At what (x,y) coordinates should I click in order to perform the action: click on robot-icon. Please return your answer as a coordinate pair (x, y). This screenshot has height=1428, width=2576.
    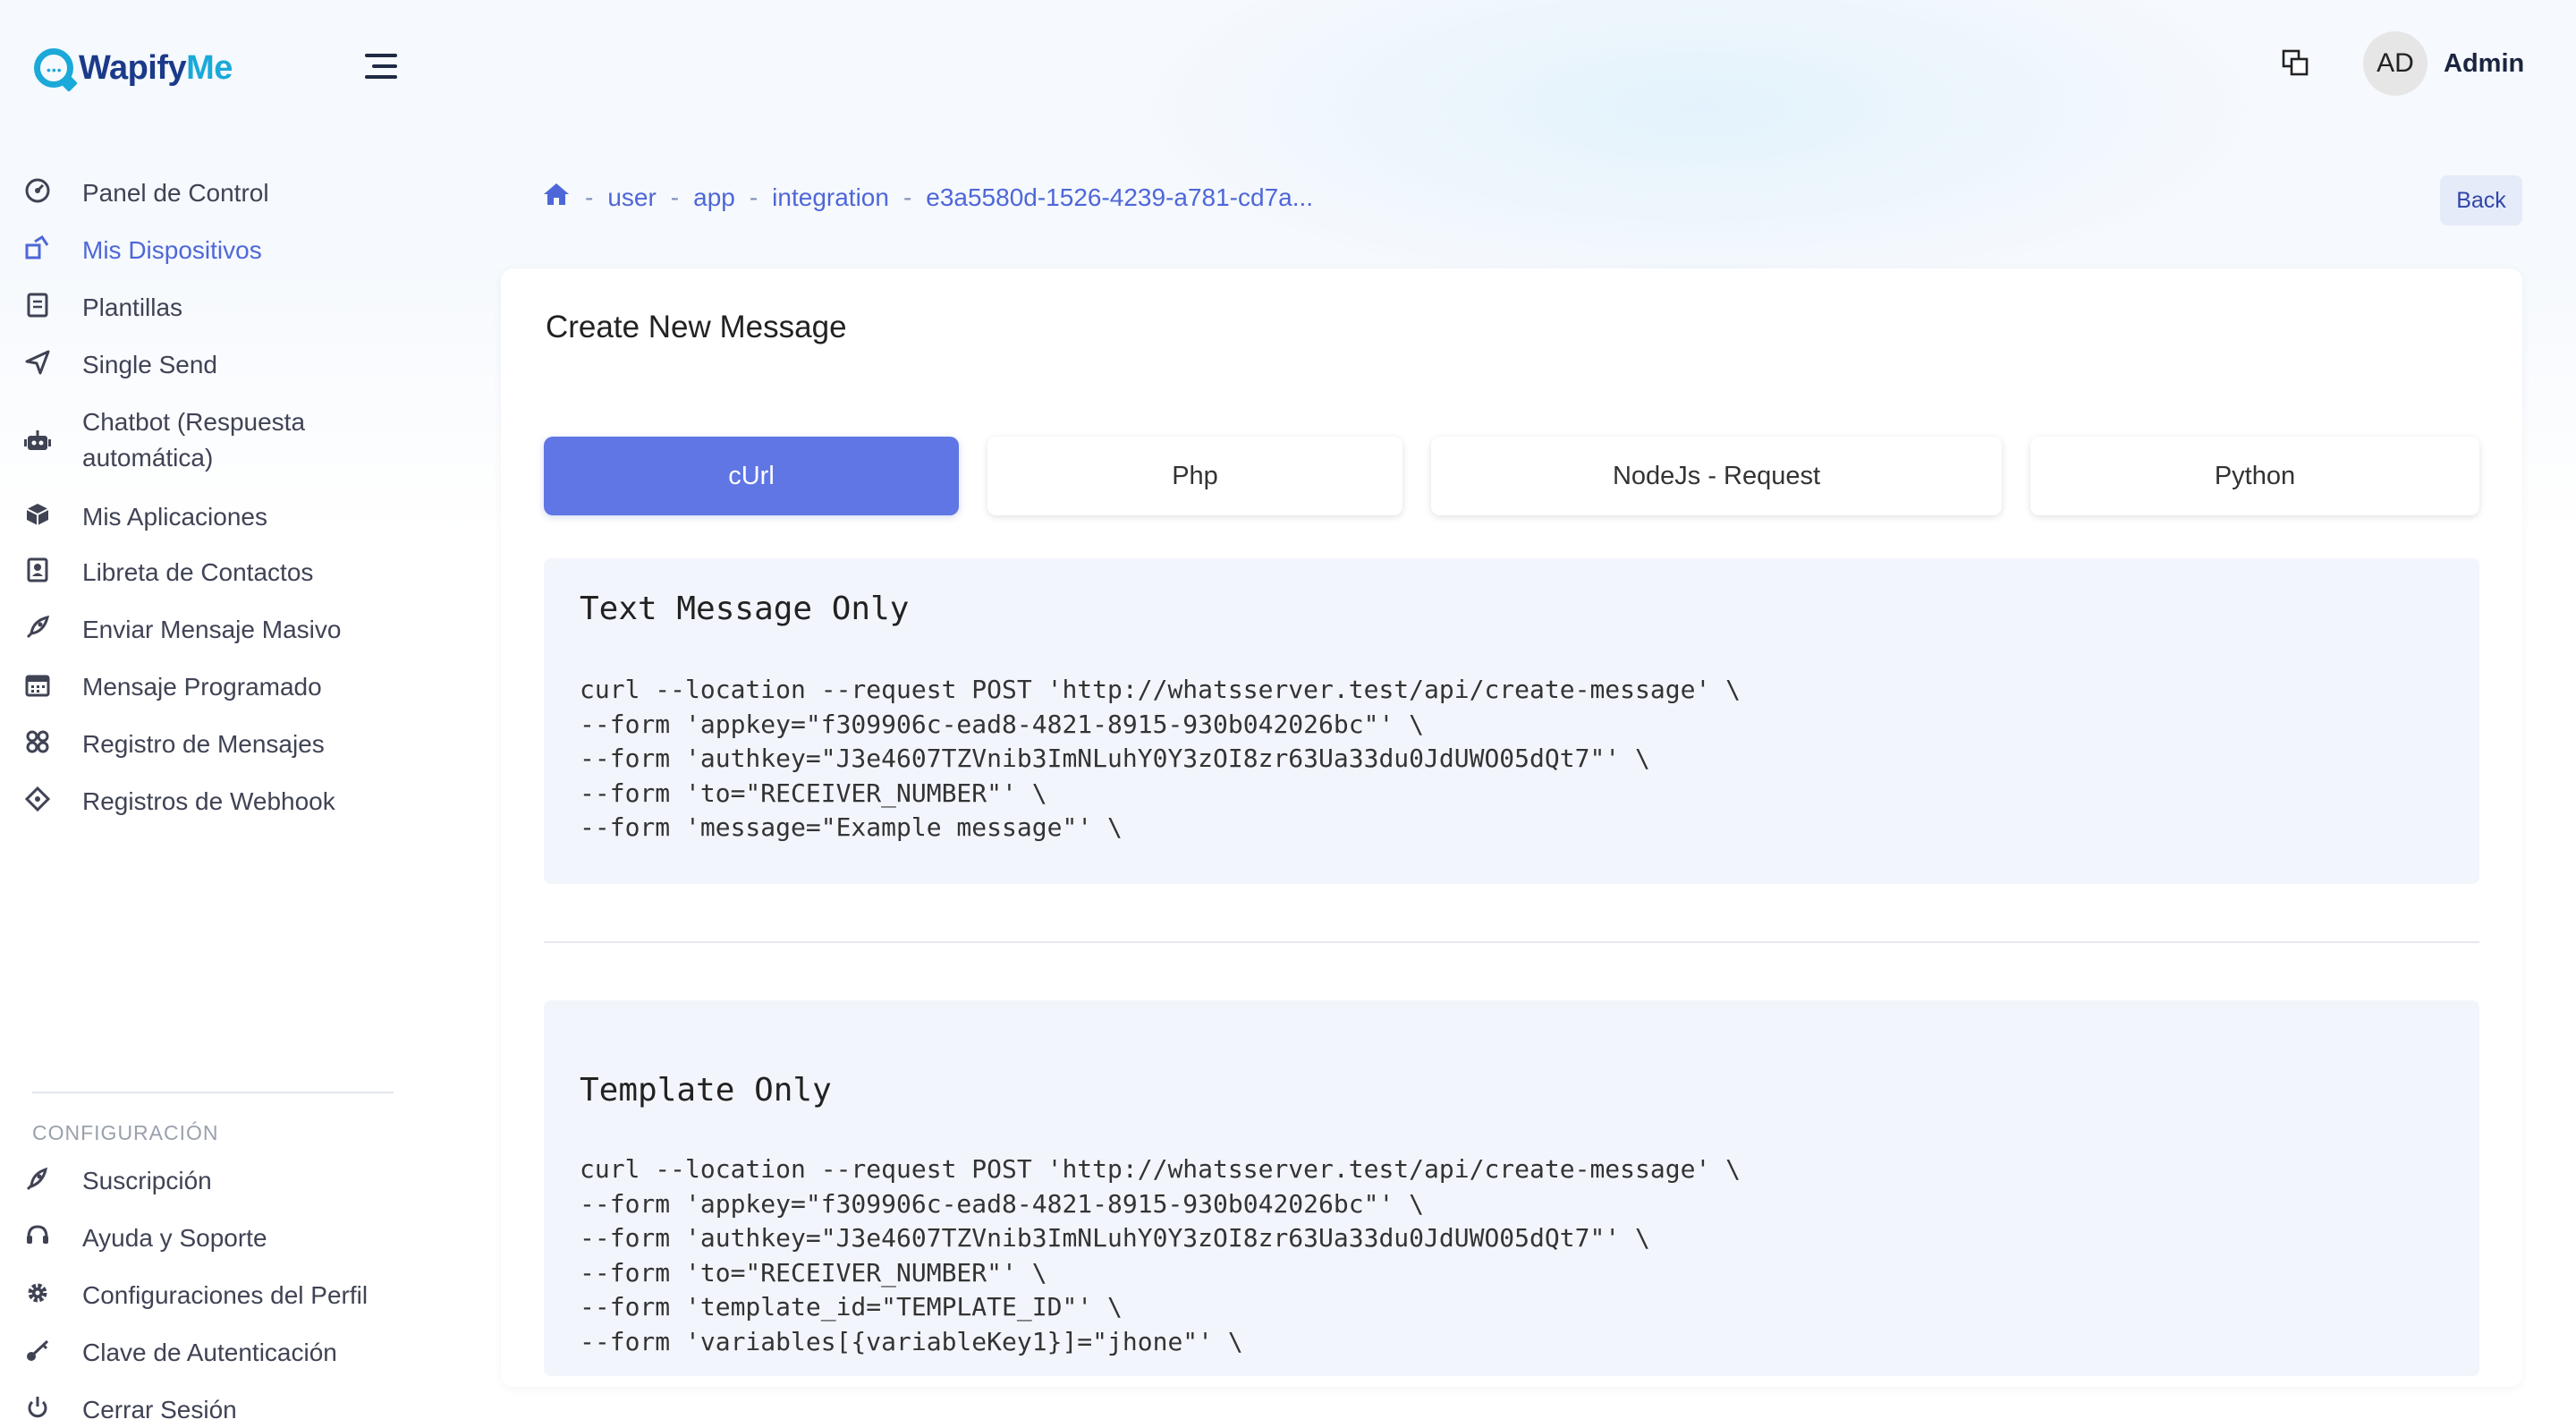
    Looking at the image, I should click on (37, 441).